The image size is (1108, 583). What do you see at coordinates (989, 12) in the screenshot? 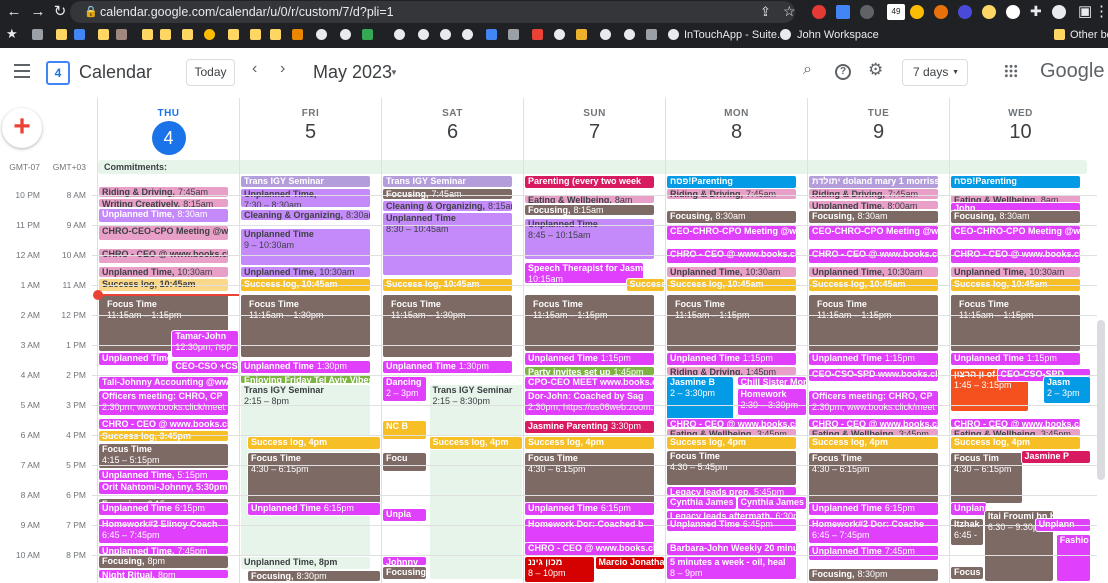
I see `emoji-icon` at bounding box center [989, 12].